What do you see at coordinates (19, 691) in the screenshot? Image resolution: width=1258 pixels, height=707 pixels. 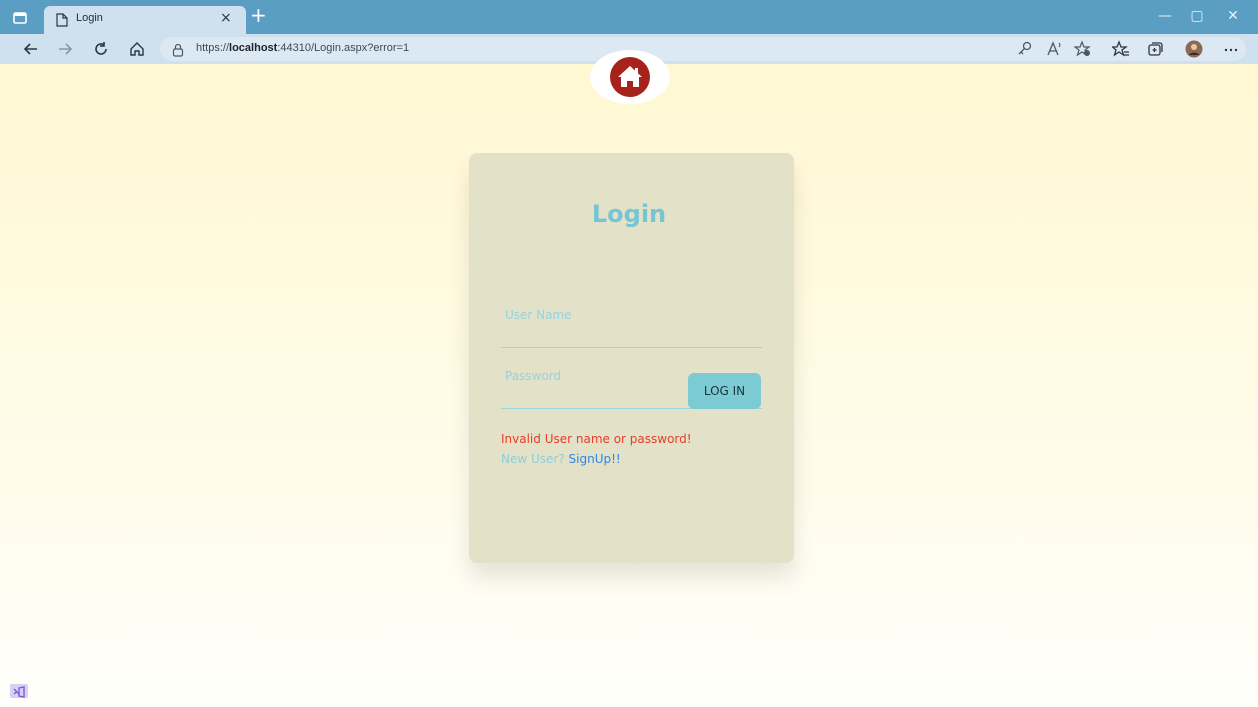 I see `visual-studio-icon` at bounding box center [19, 691].